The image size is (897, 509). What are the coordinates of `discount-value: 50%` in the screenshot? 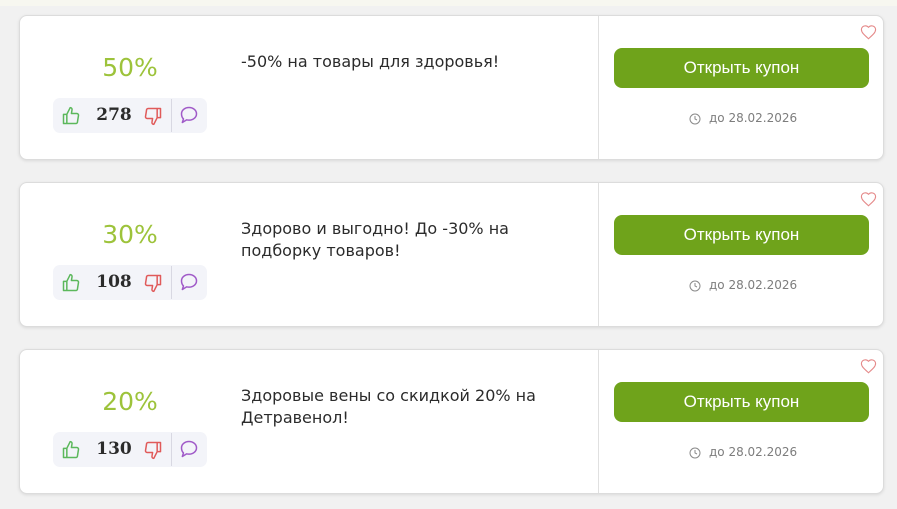 It's located at (130, 67).